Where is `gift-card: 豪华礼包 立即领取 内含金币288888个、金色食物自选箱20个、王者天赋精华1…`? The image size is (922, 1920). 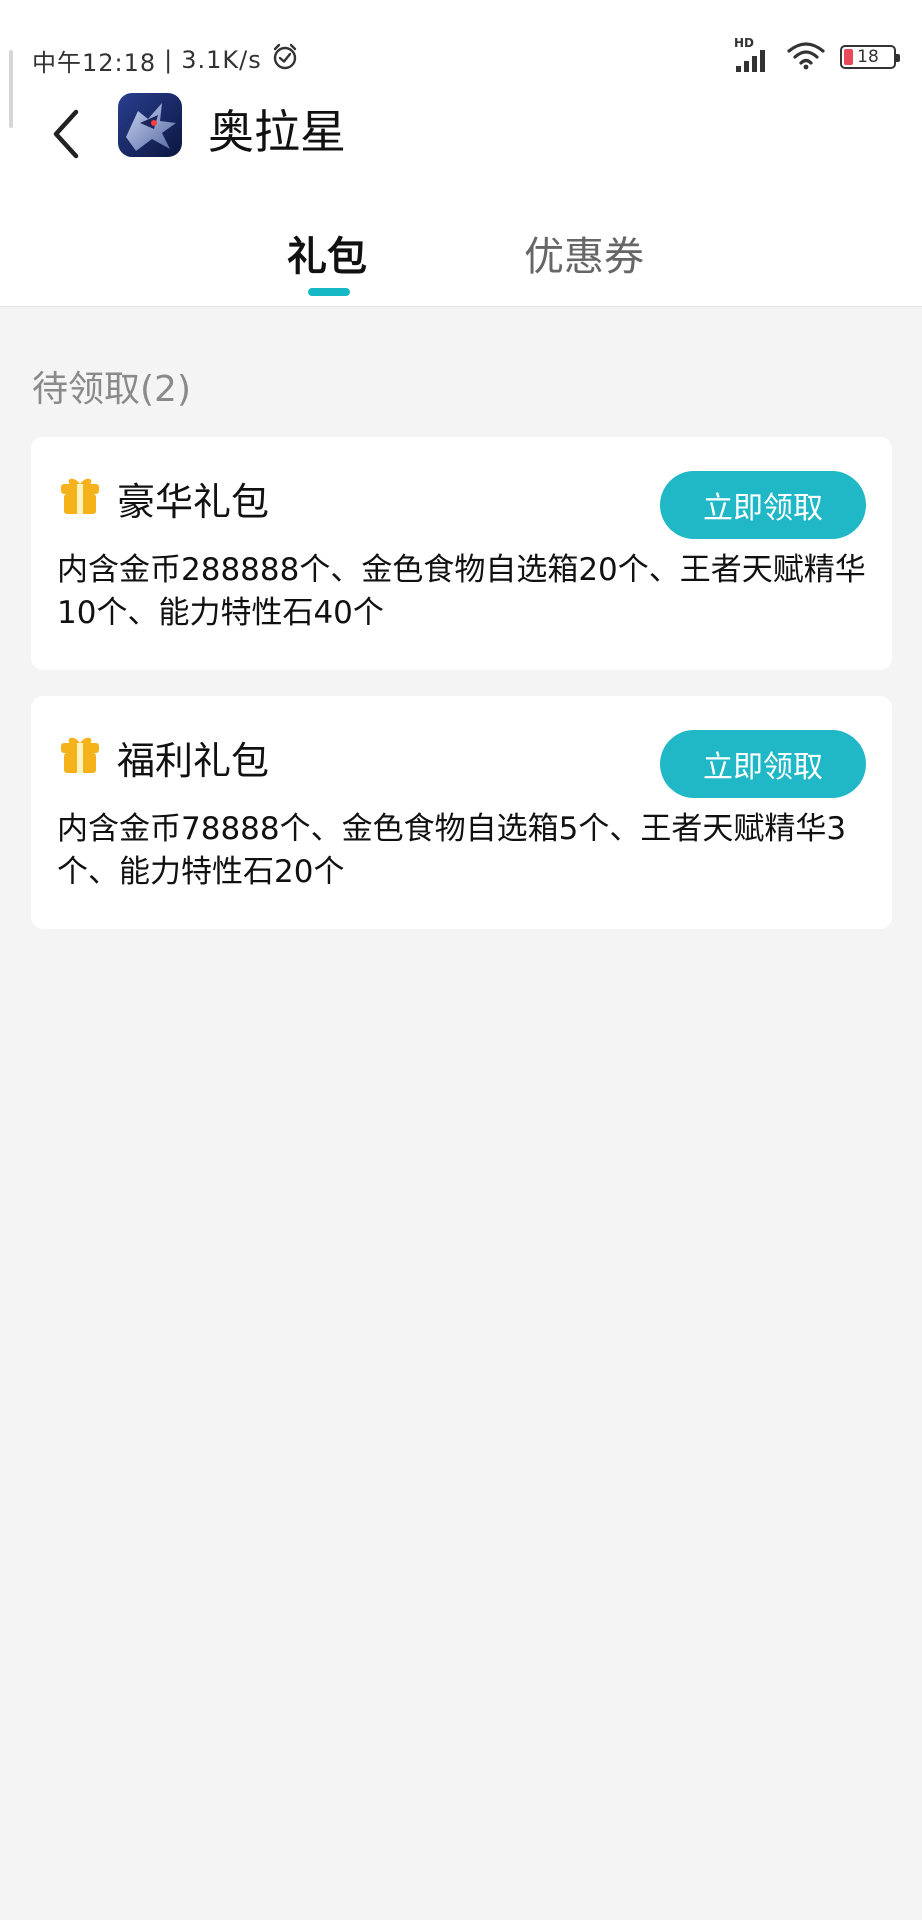
gift-card: 豪华礼包 立即领取 内含金币288888个、金色食物自选箱20个、王者天赋精华1… is located at coordinates (461, 553).